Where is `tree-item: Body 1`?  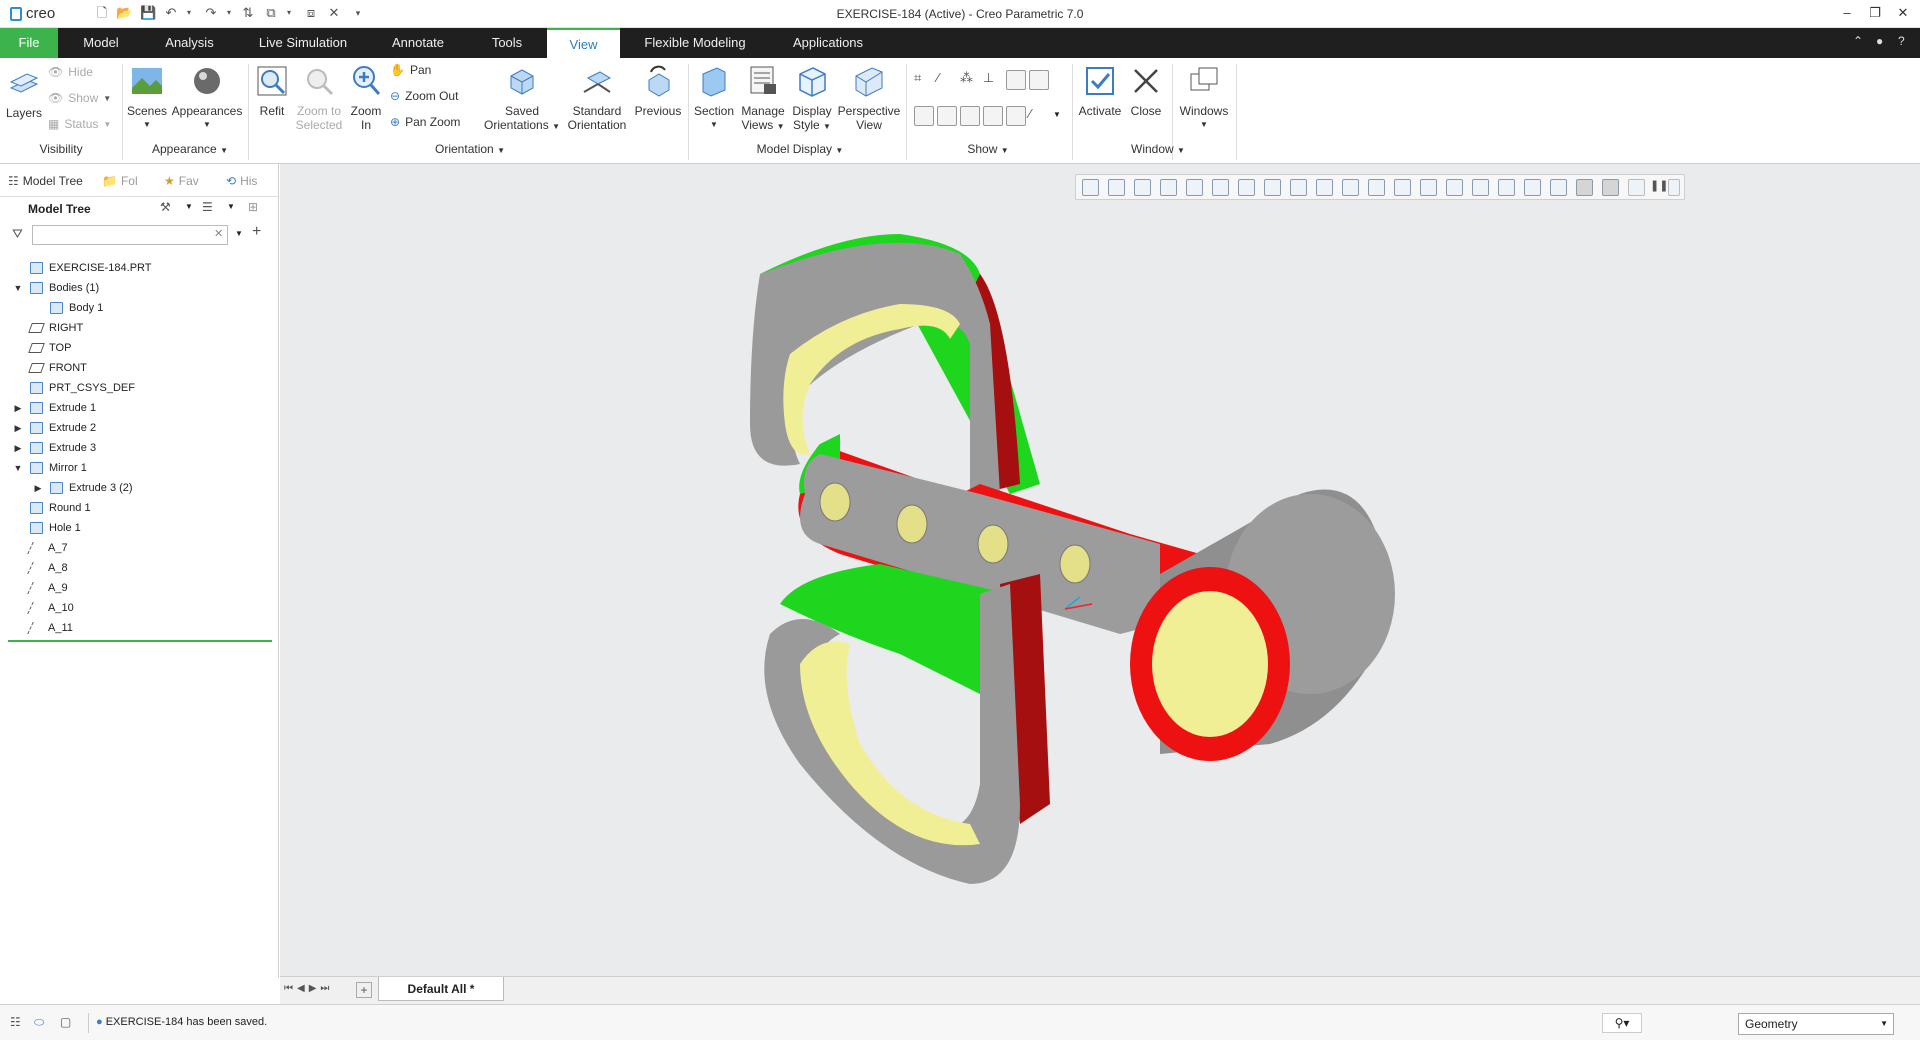 tree-item: Body 1 is located at coordinates (51, 308).